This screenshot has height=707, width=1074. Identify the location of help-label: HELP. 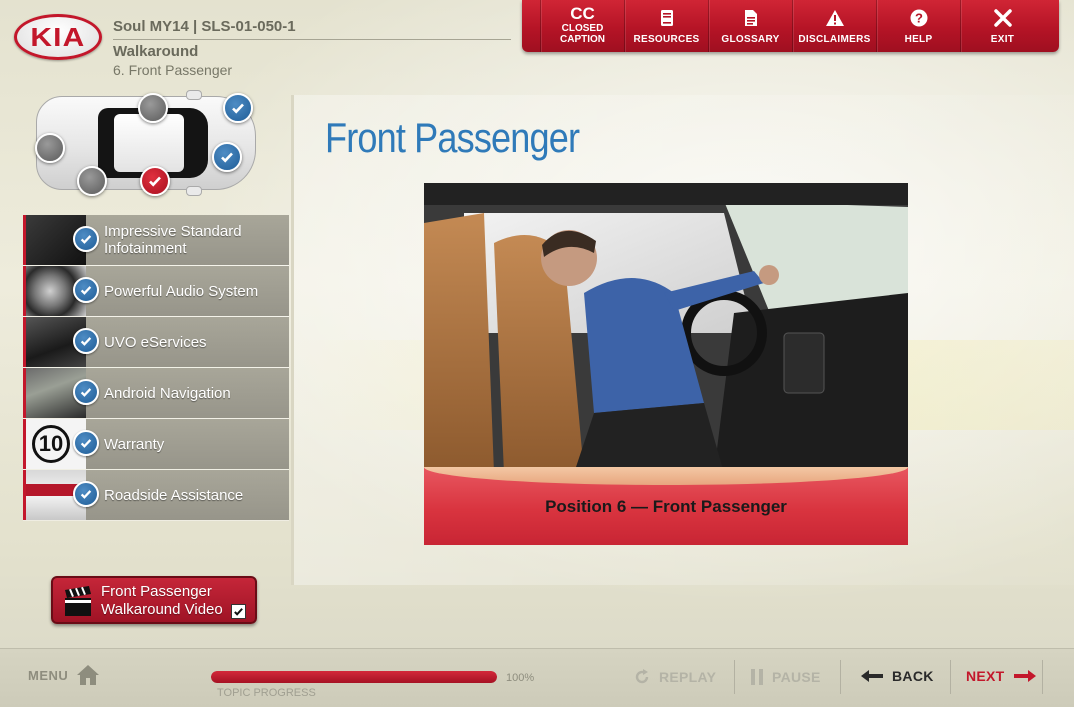
(918, 39).